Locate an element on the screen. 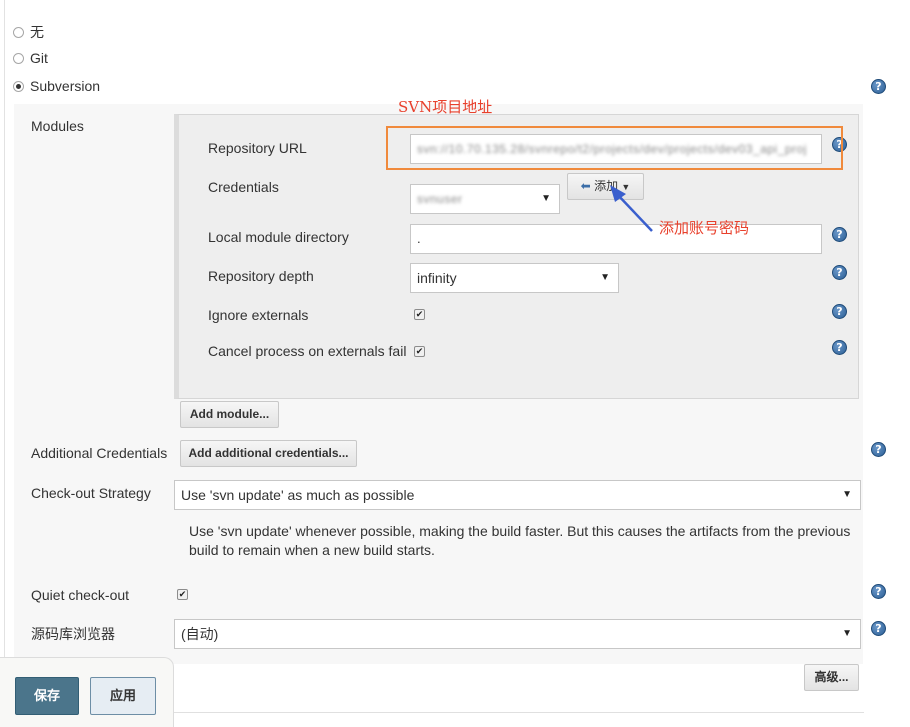  url-highlight-box is located at coordinates (614, 148).